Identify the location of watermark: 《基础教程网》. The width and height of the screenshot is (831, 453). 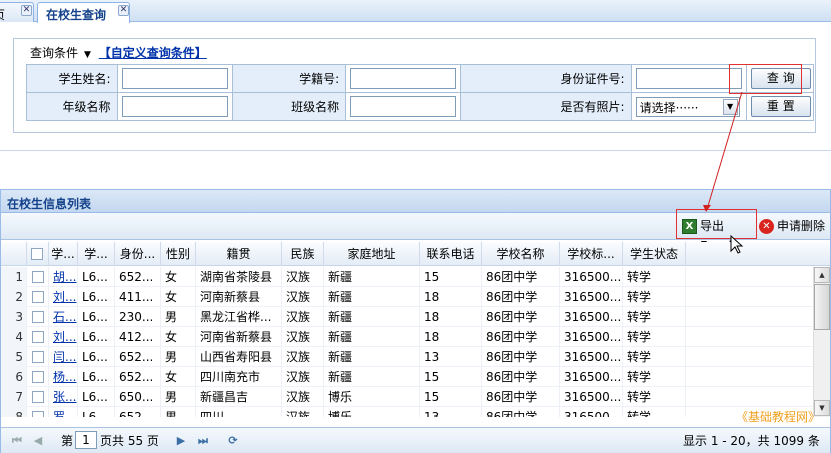
(778, 417).